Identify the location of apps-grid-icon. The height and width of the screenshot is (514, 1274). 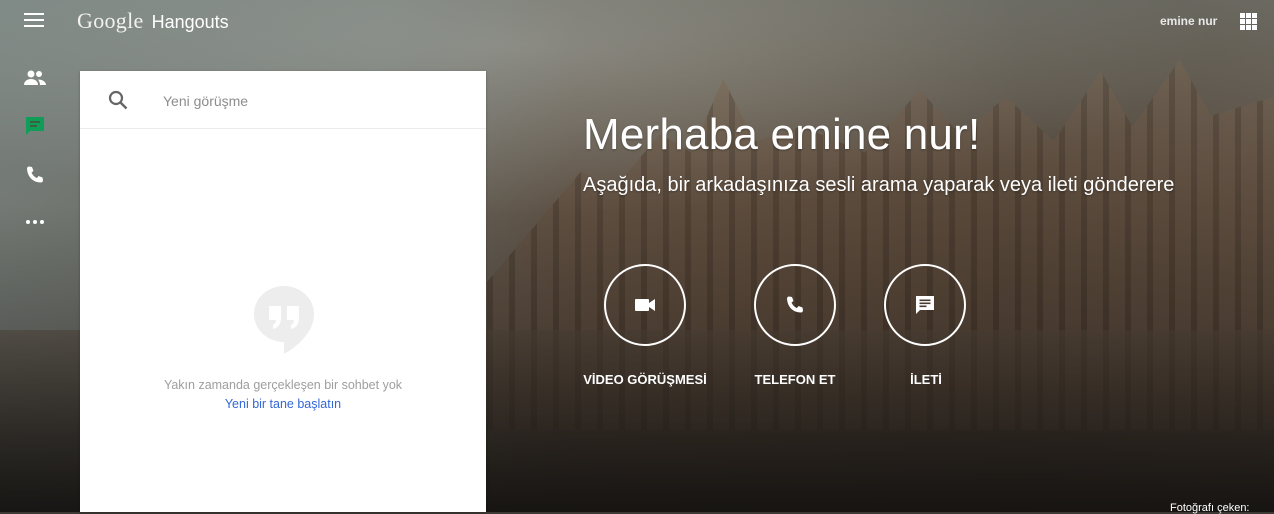
(1248, 21).